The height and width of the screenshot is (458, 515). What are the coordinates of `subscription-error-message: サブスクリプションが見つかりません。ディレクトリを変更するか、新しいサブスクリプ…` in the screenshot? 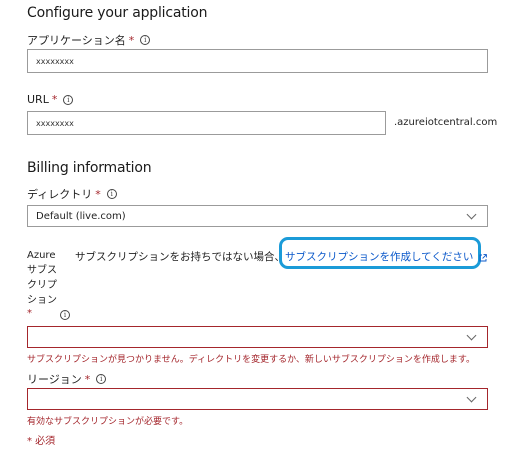 It's located at (251, 360).